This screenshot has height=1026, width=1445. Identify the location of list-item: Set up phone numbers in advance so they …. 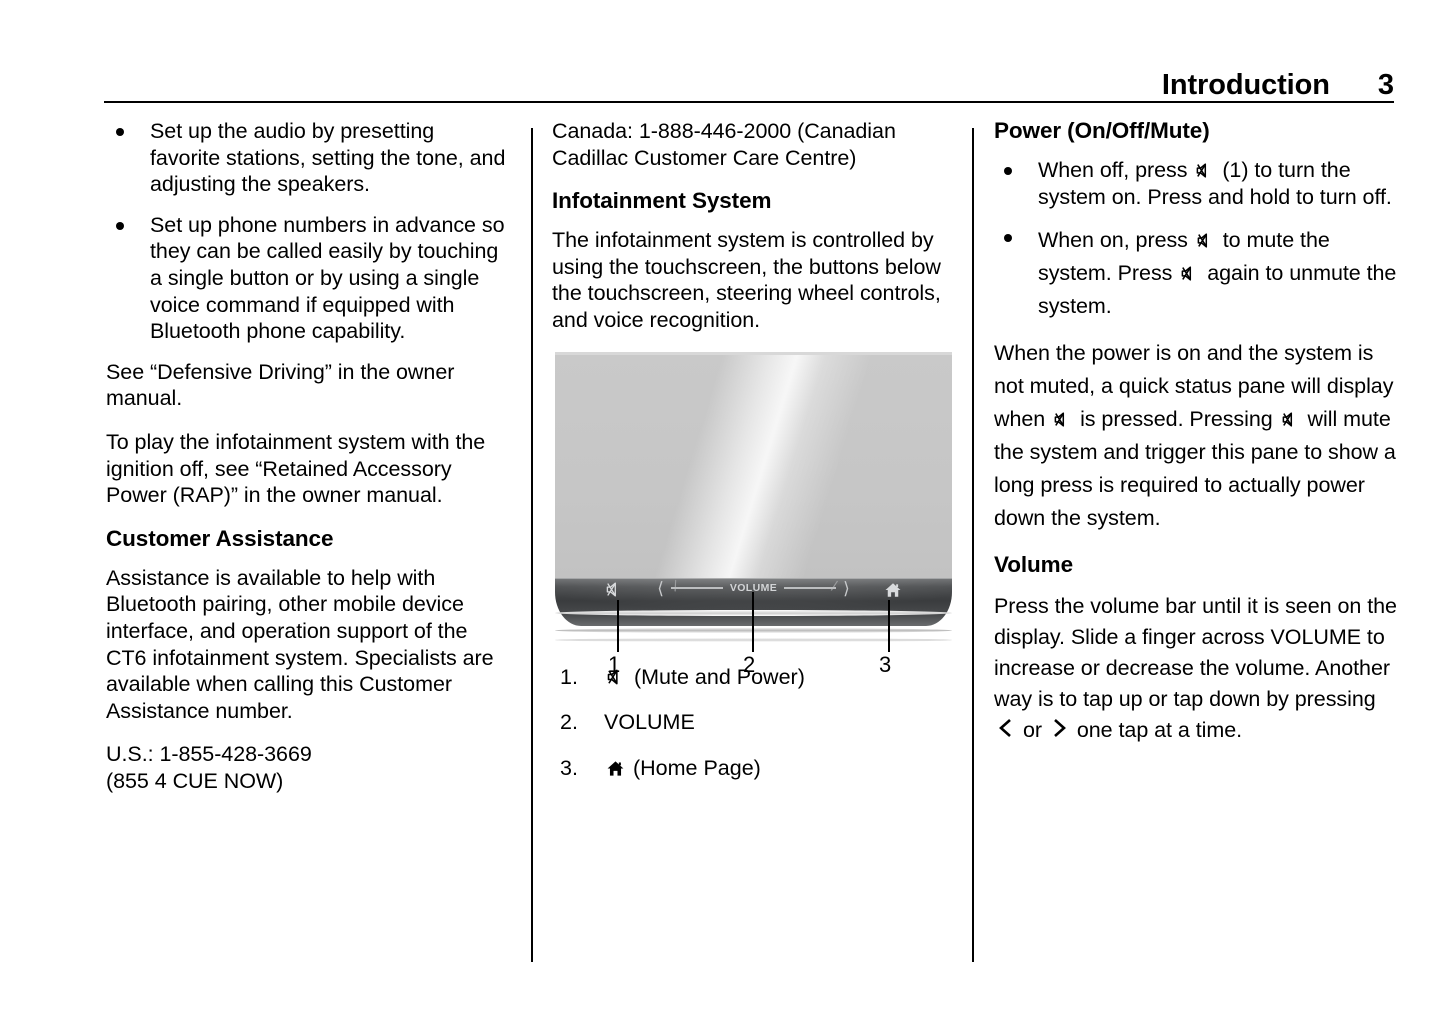
(308, 278).